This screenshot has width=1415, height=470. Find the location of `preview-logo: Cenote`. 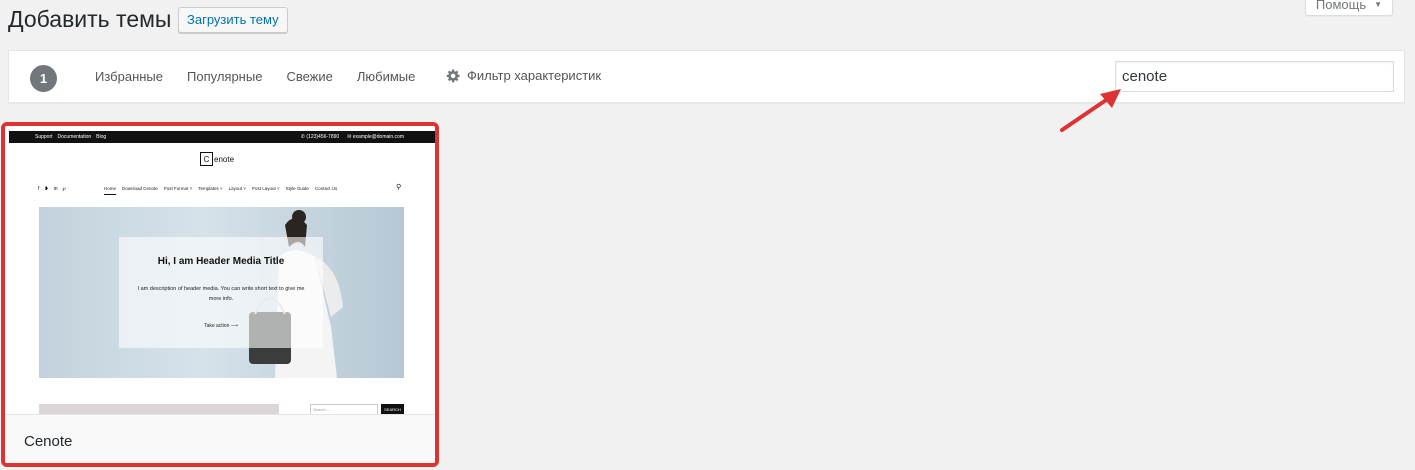

preview-logo: Cenote is located at coordinates (217, 159).